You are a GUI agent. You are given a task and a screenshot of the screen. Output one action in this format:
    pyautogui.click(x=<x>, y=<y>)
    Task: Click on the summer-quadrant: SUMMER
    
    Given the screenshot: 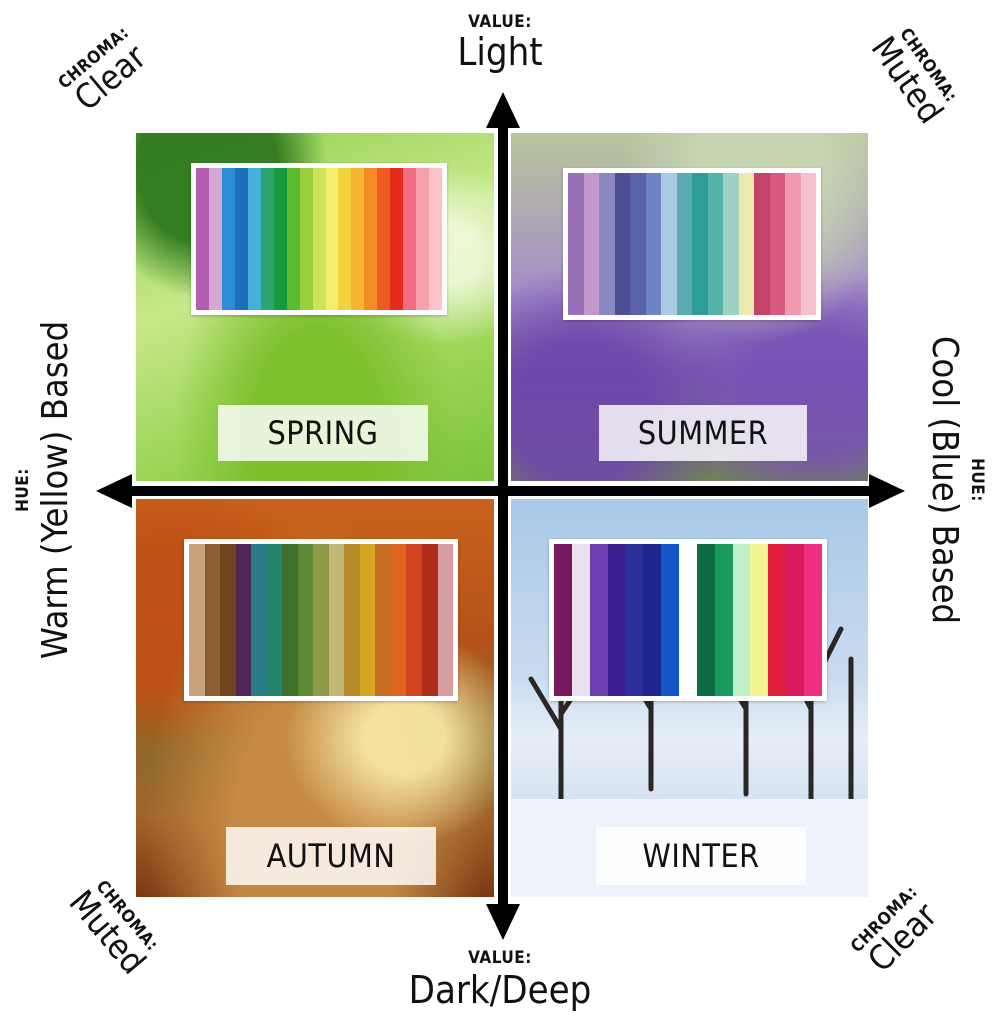 What is the action you would take?
    pyautogui.click(x=689, y=307)
    